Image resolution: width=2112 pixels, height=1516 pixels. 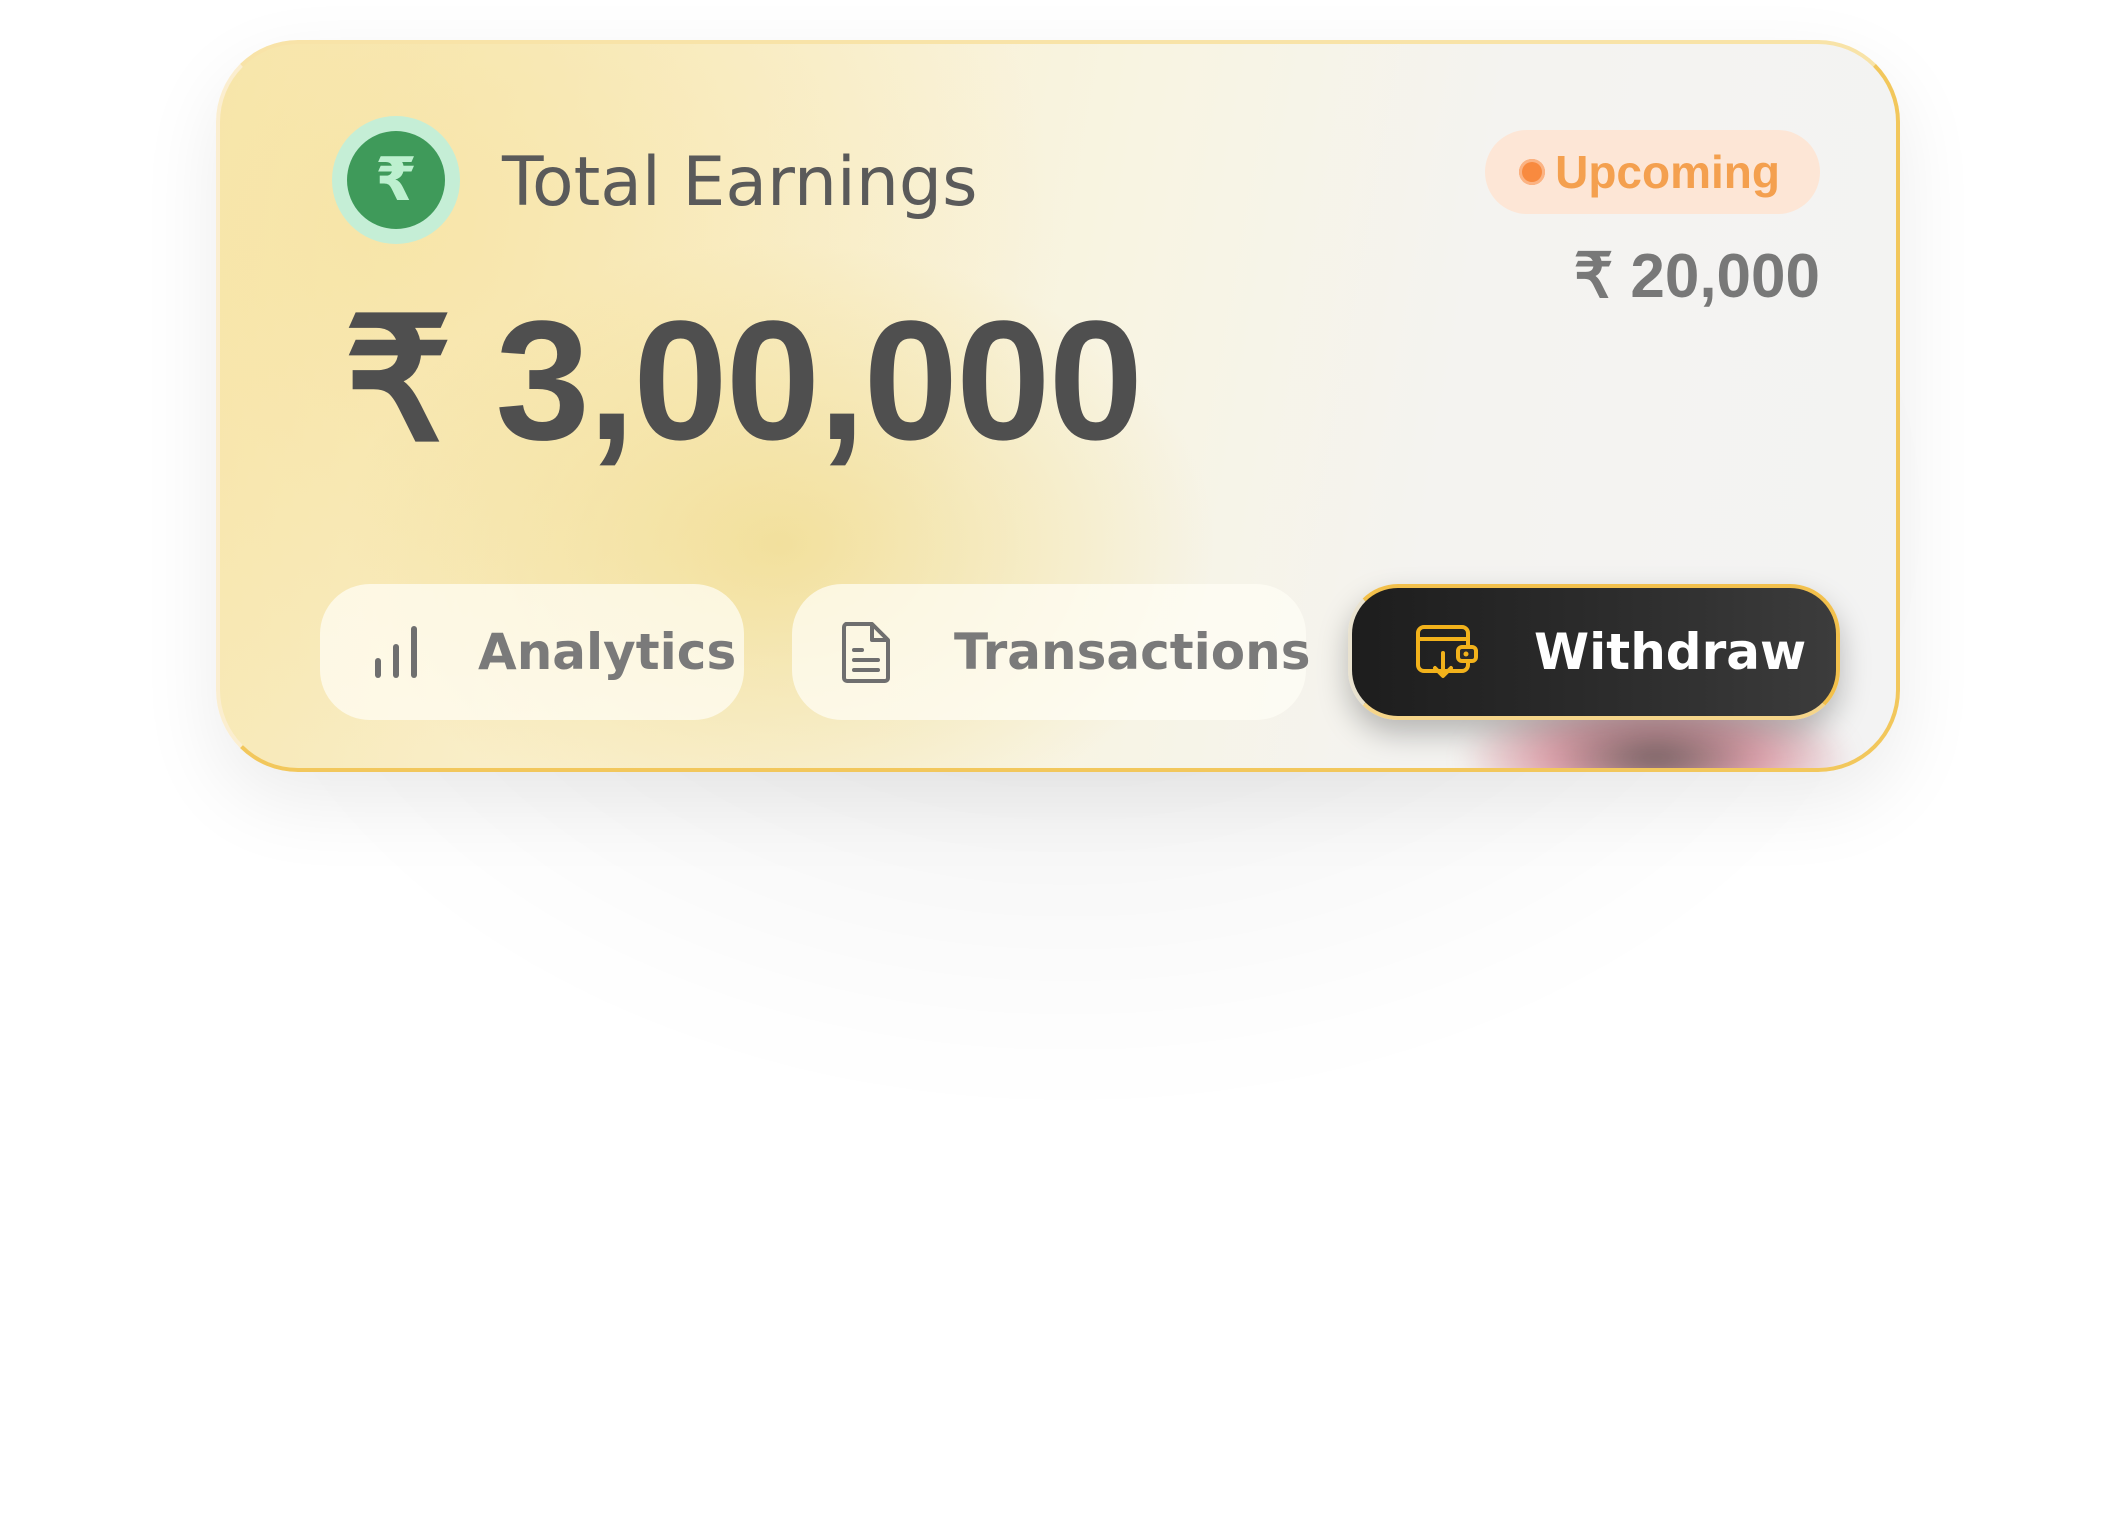 I want to click on transactions-label: Transactions, so click(x=1132, y=652).